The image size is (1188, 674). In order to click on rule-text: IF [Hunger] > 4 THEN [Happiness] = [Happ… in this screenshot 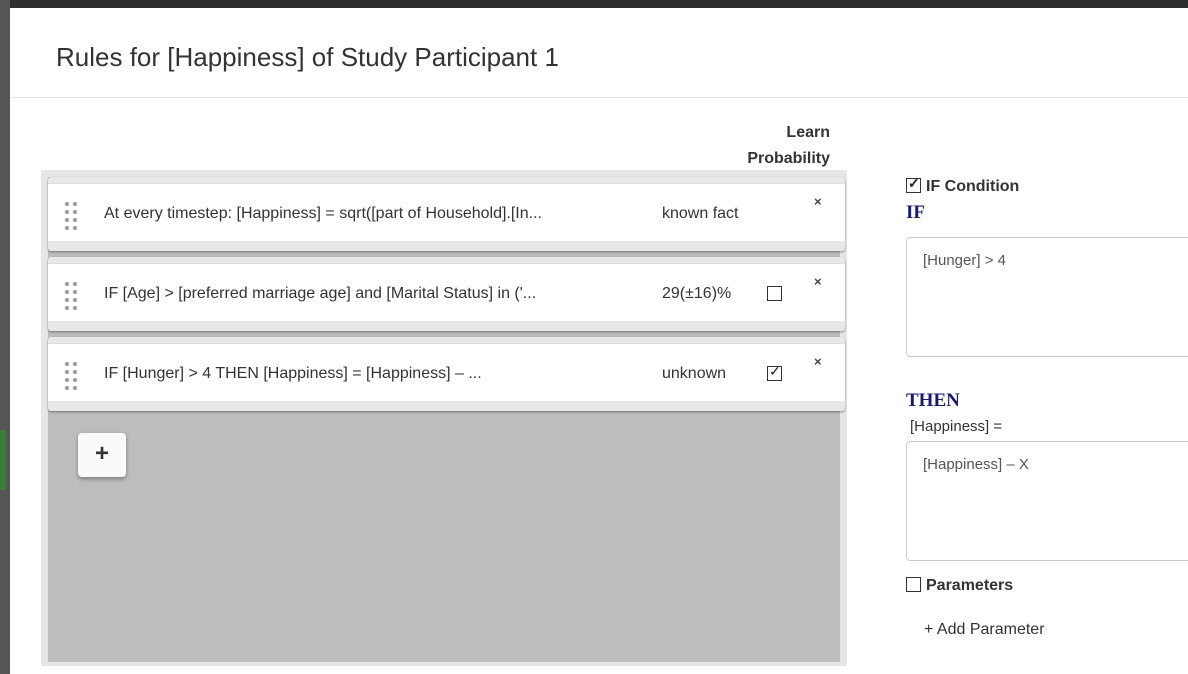, I will do `click(293, 374)`.